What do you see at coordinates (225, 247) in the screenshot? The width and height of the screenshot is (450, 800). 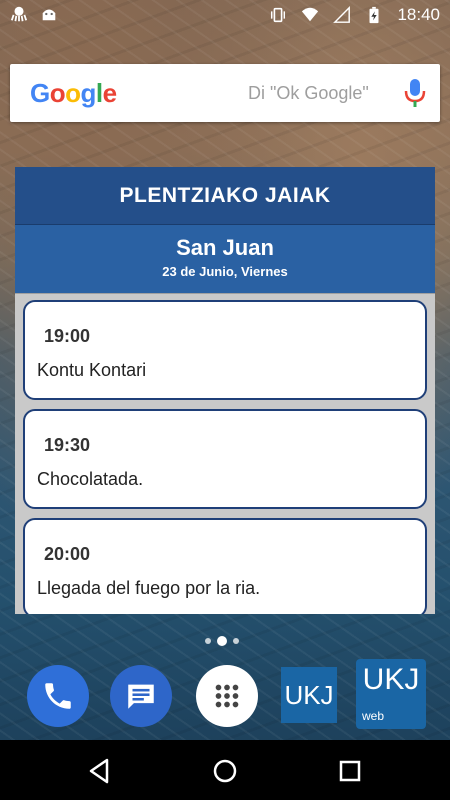 I see `saint-name: San Juan` at bounding box center [225, 247].